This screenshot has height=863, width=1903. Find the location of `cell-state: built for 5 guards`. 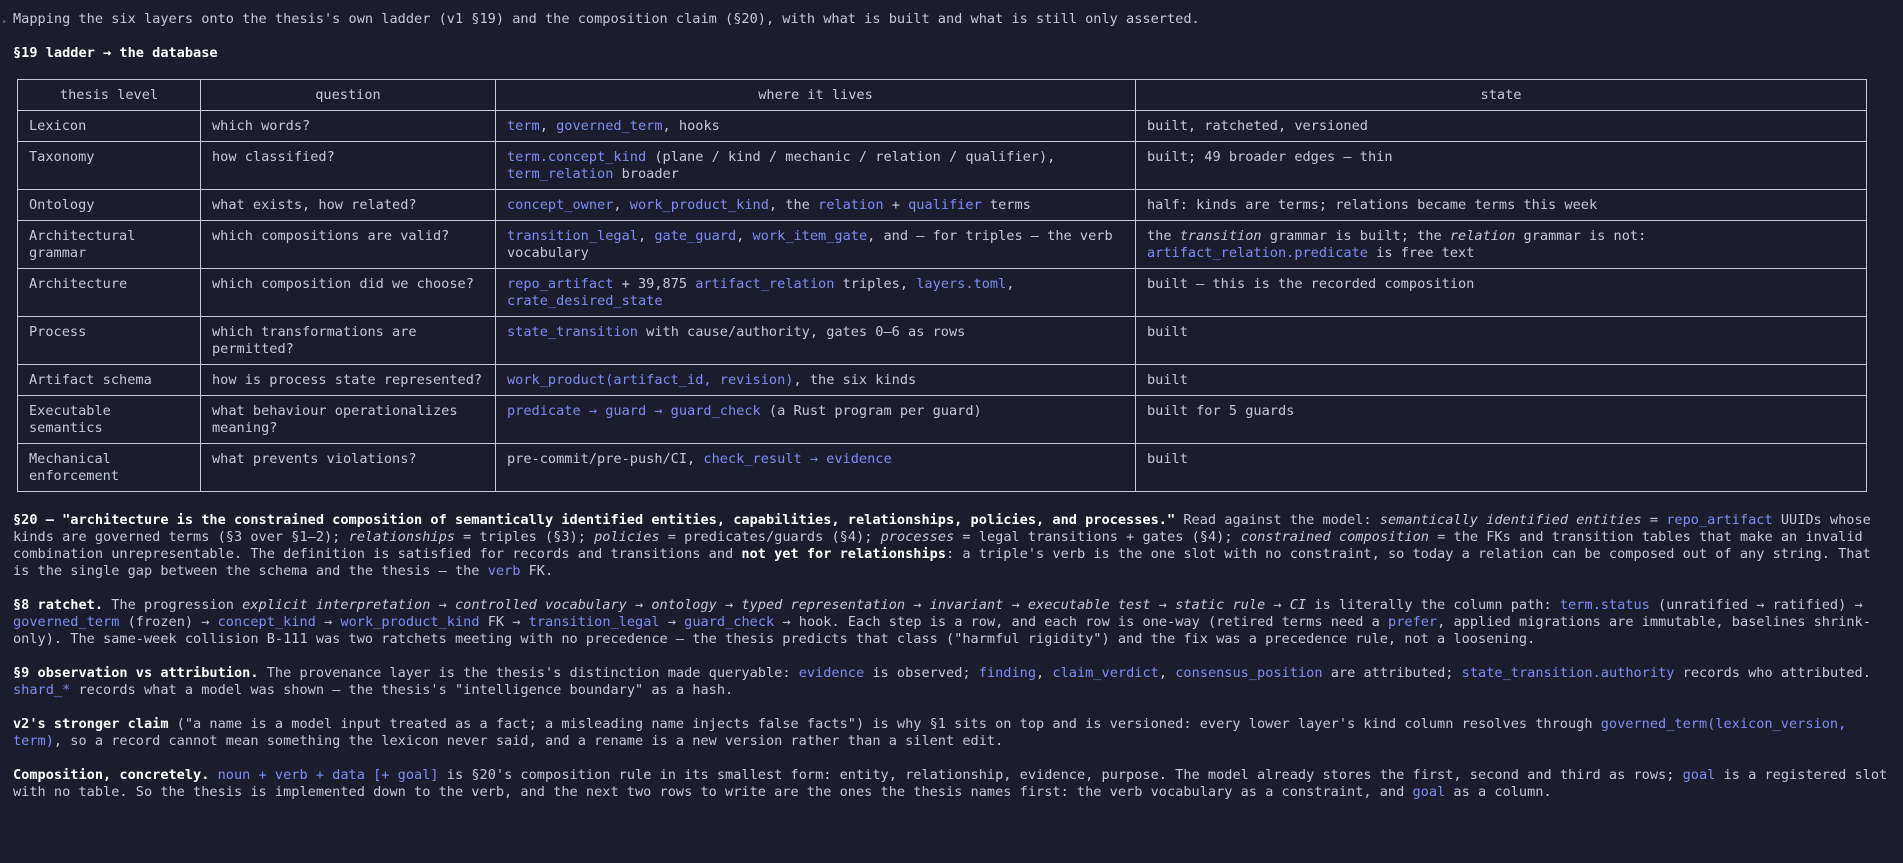

cell-state: built for 5 guards is located at coordinates (1501, 419).